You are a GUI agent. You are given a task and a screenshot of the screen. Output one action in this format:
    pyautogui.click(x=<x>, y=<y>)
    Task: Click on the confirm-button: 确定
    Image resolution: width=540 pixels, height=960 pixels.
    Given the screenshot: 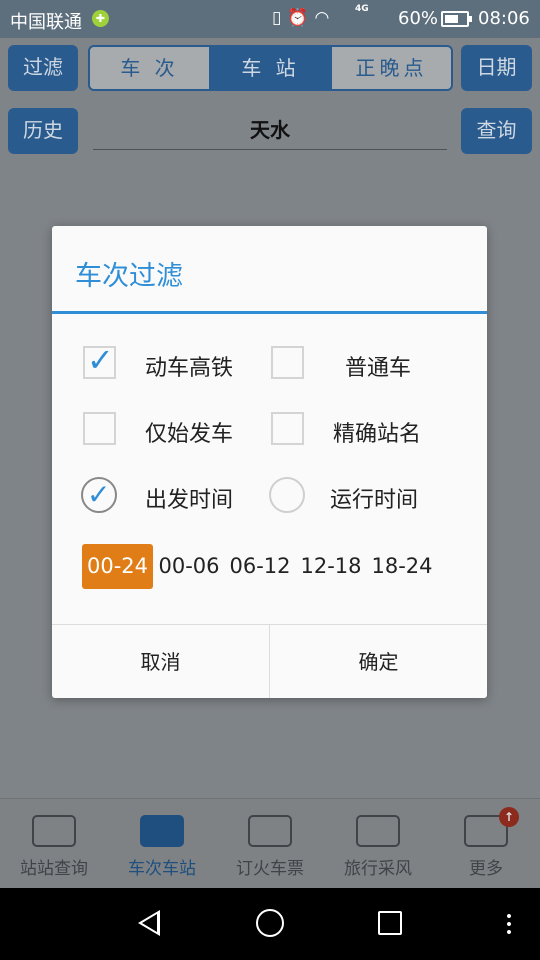 What is the action you would take?
    pyautogui.click(x=378, y=661)
    